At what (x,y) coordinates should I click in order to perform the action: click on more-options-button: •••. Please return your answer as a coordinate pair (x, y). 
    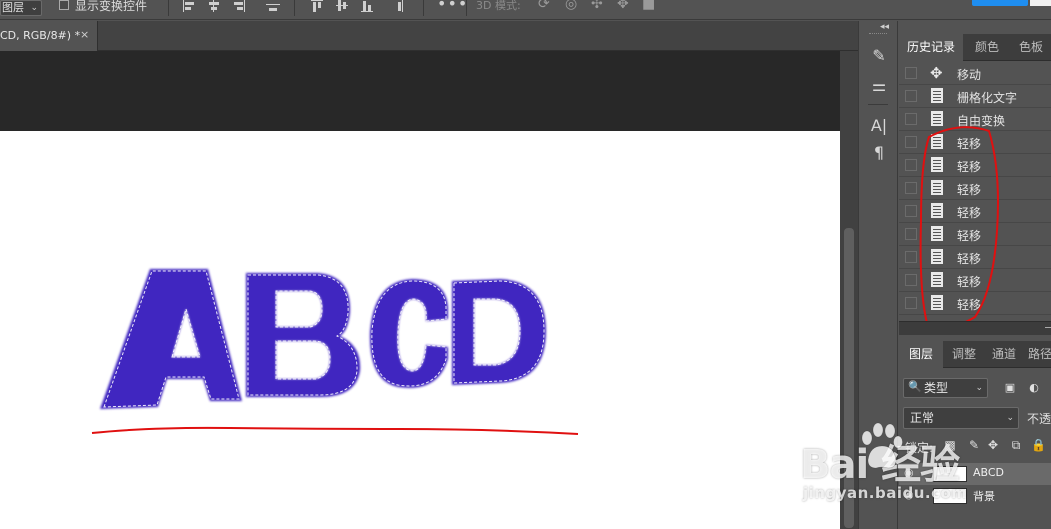
    Looking at the image, I should click on (452, 6).